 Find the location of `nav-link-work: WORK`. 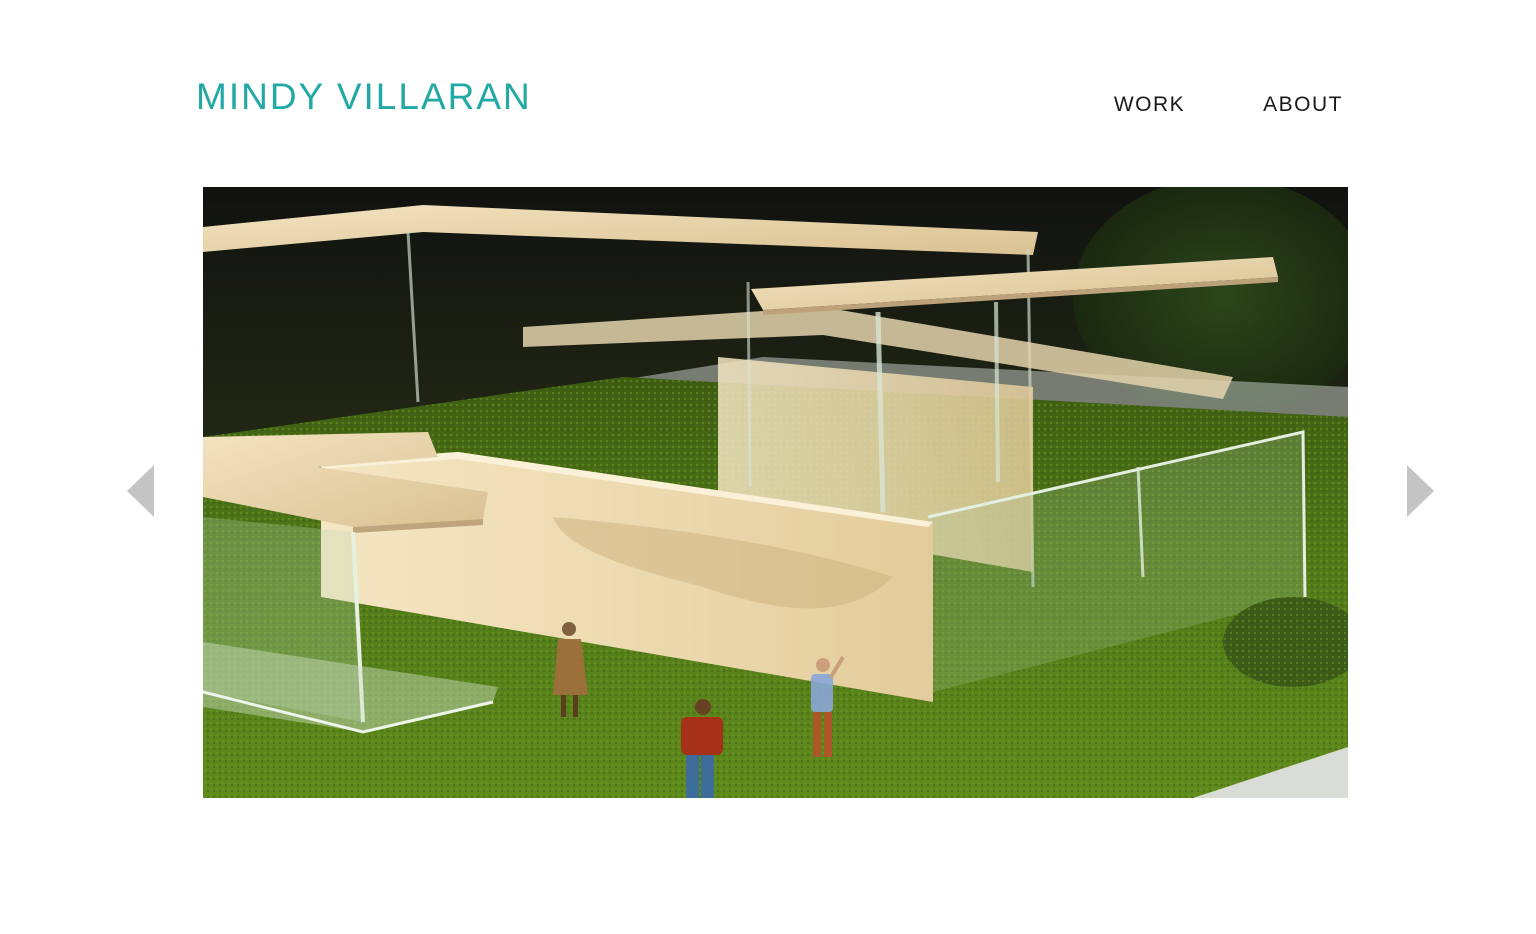

nav-link-work: WORK is located at coordinates (1149, 104).